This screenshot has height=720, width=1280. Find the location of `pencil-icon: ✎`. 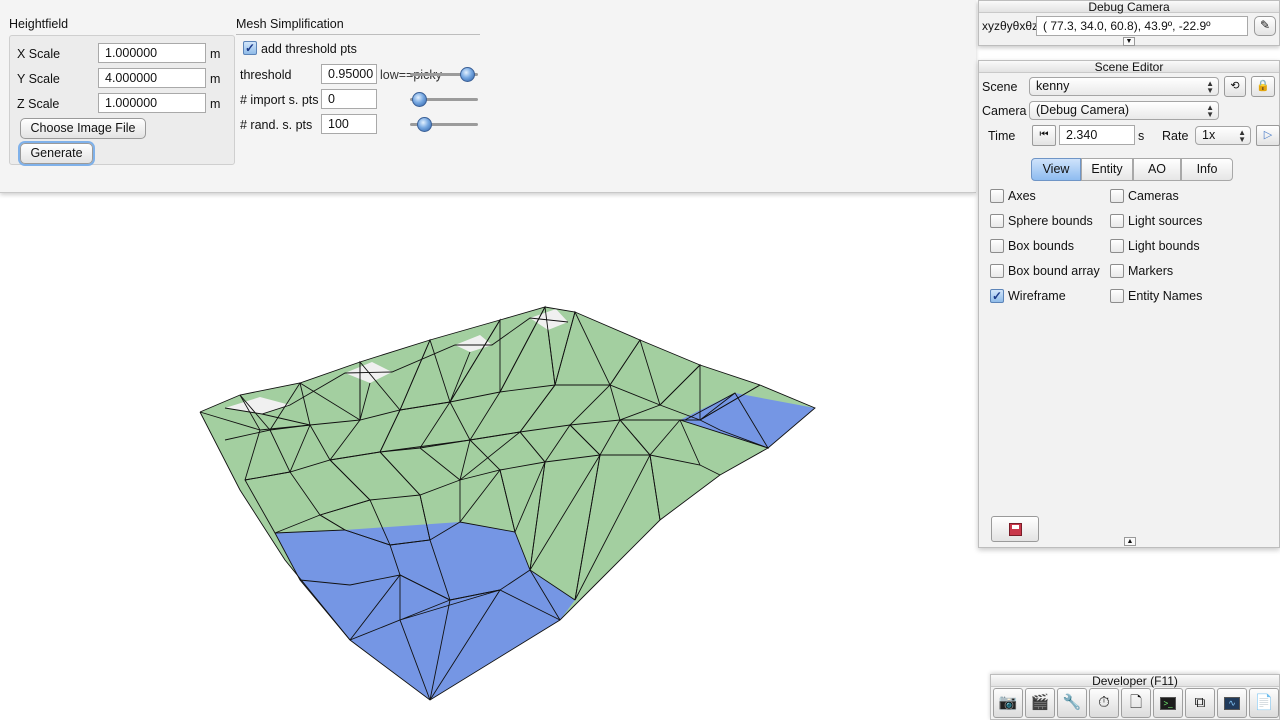

pencil-icon: ✎ is located at coordinates (1265, 25).